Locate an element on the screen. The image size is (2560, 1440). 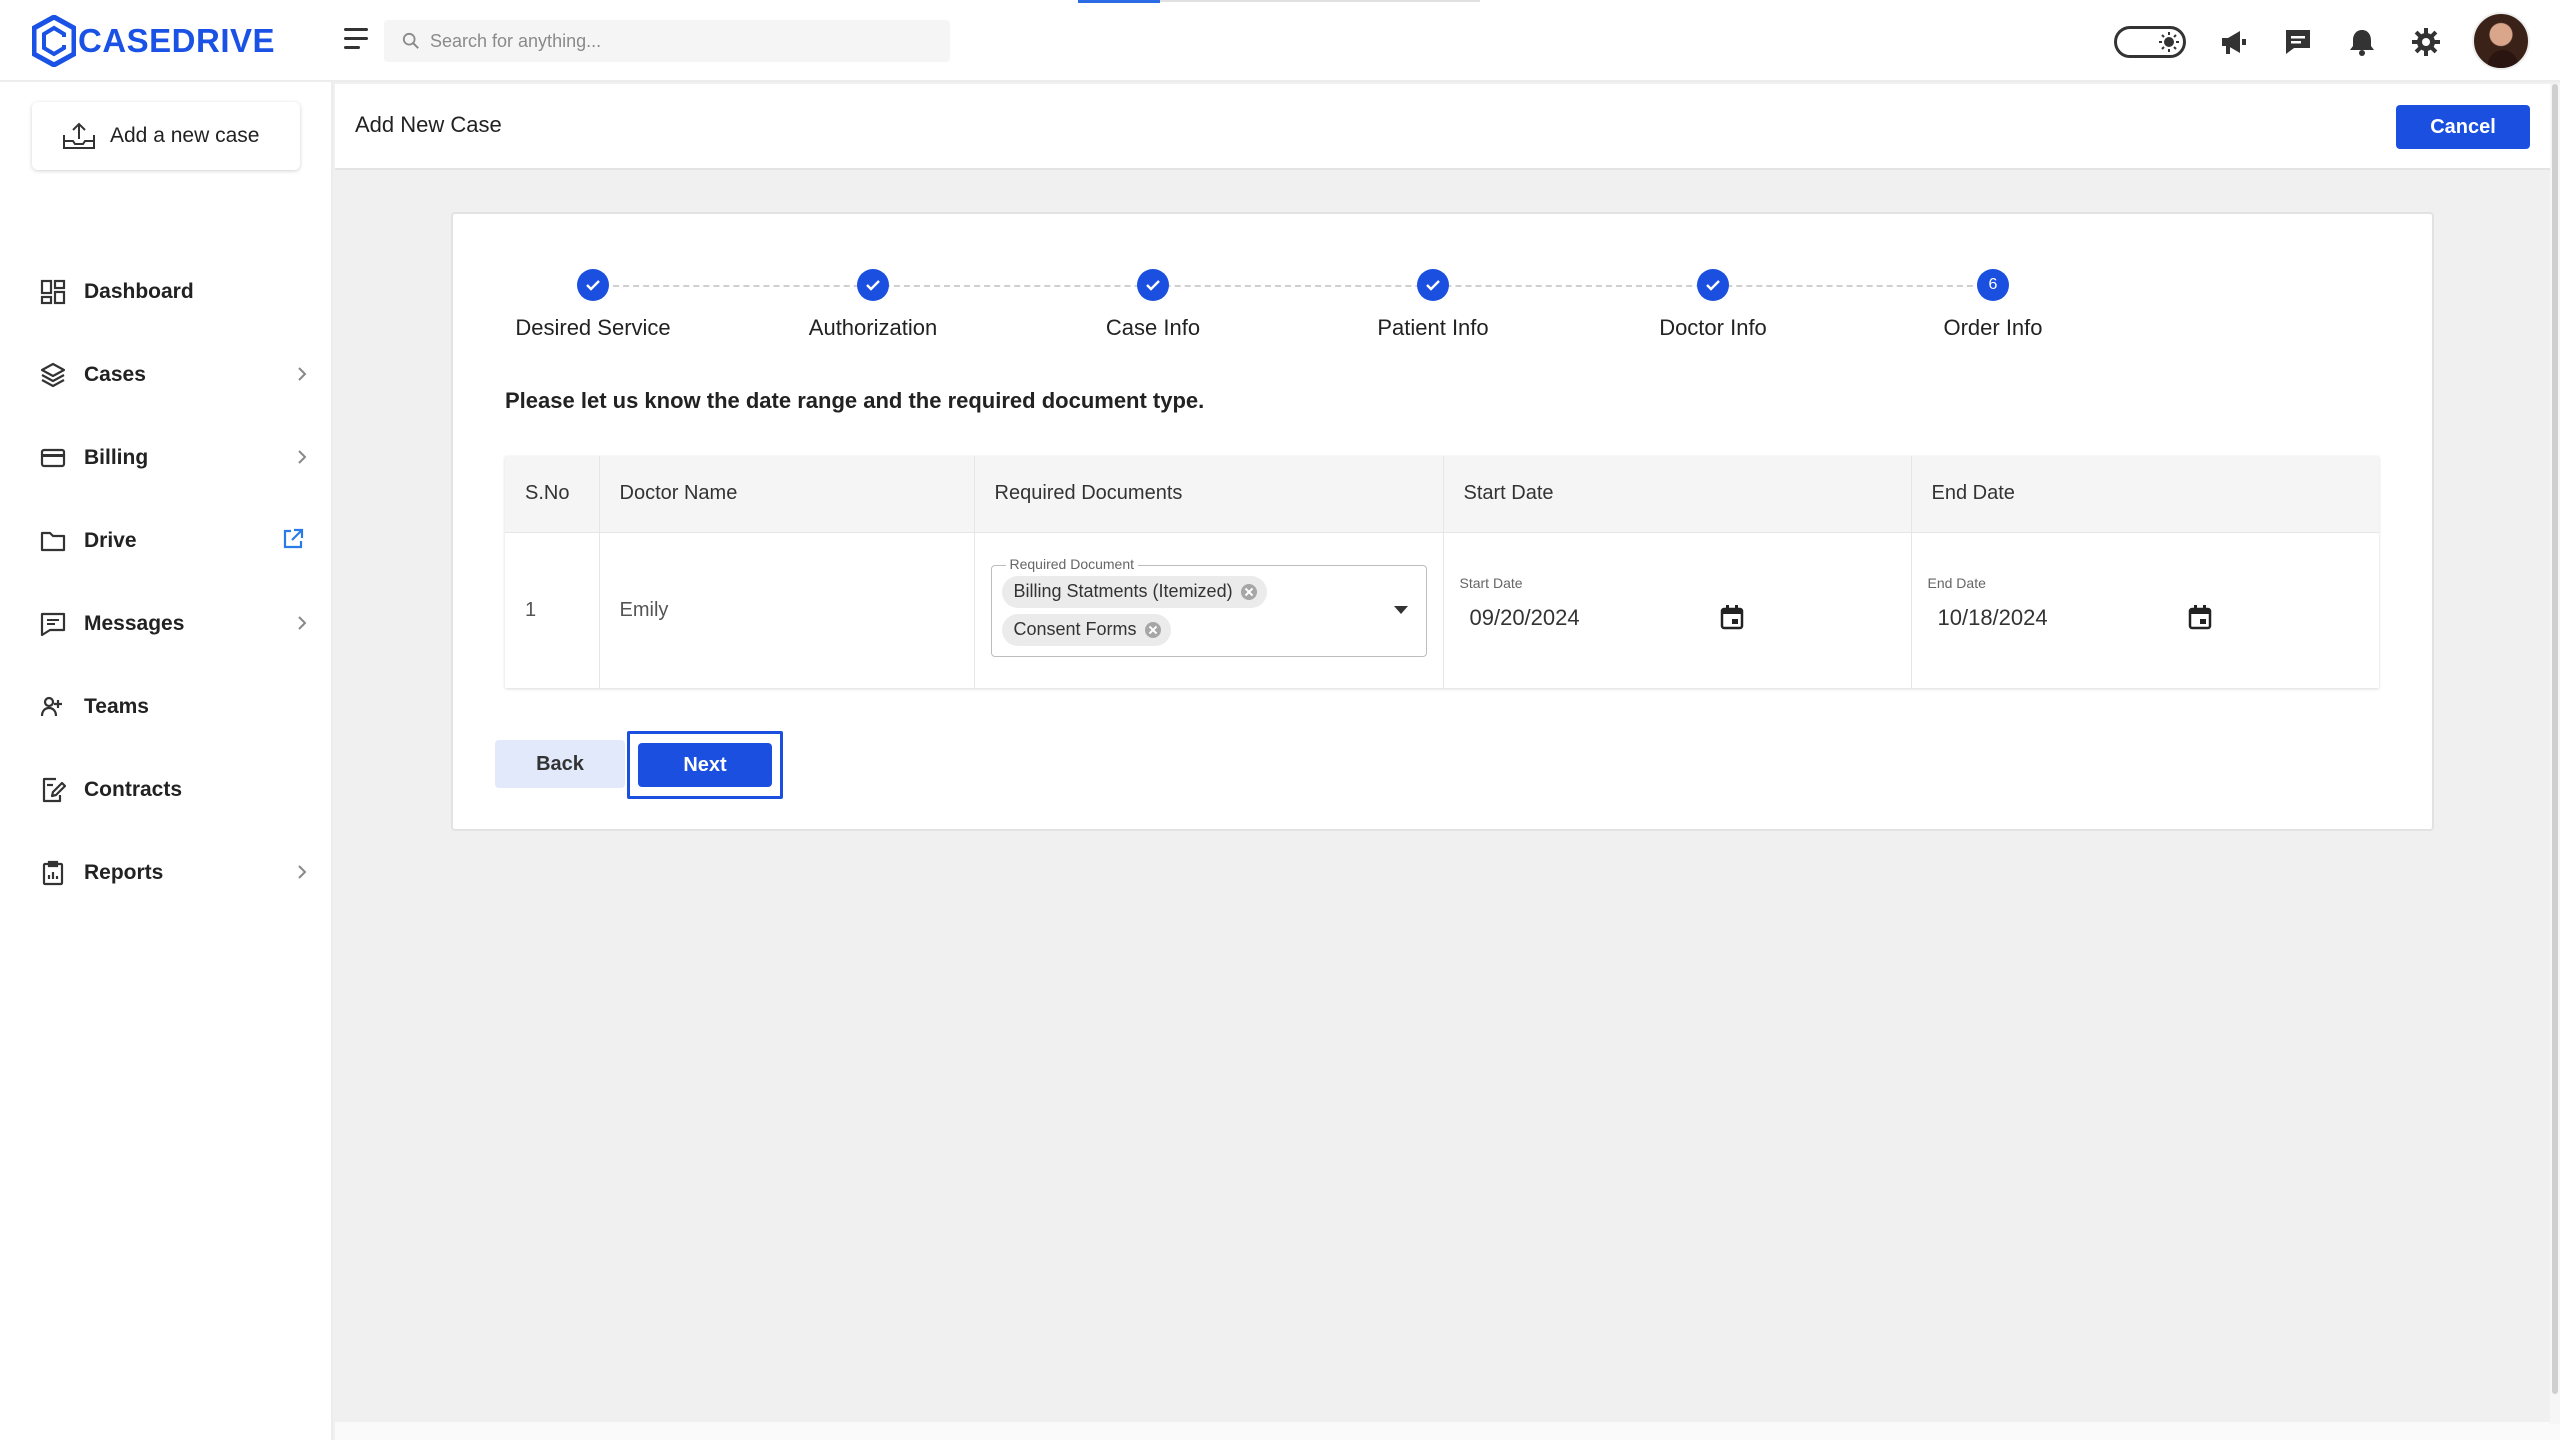
sidebar-item-label: Cases is located at coordinates (115, 374).